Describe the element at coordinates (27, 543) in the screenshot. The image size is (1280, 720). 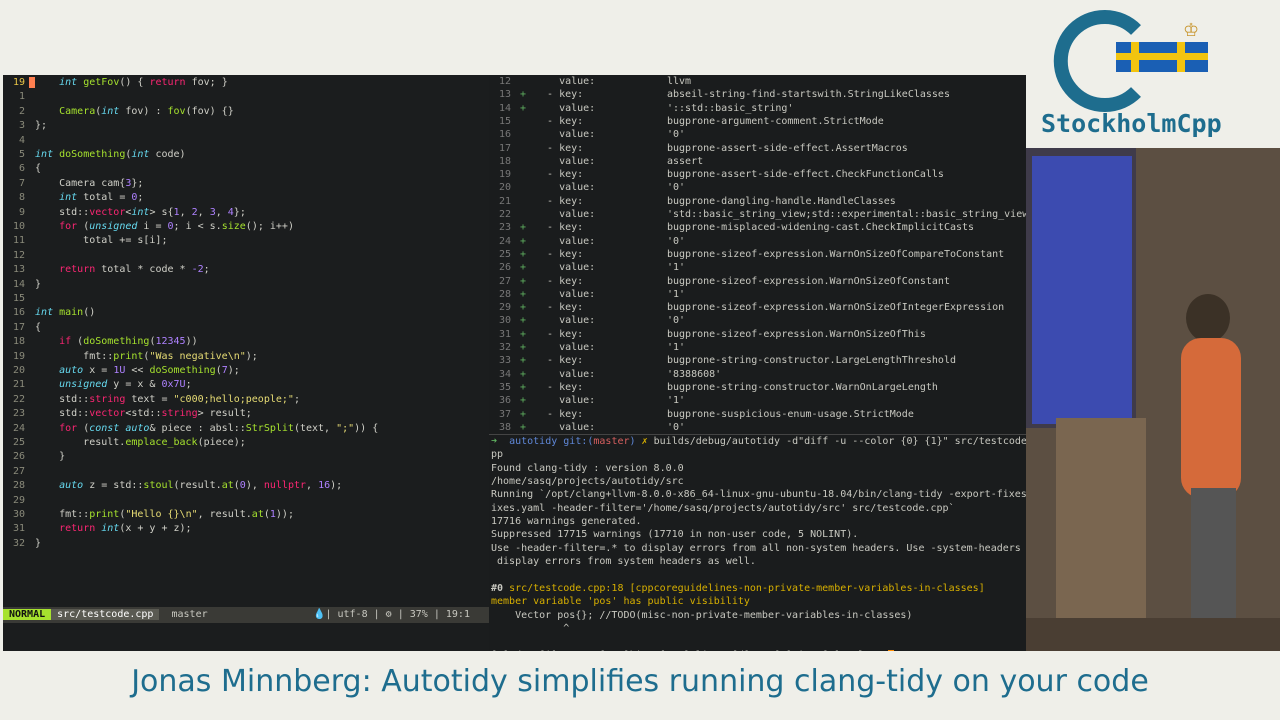
I see `code-line: 32 }` at that location.